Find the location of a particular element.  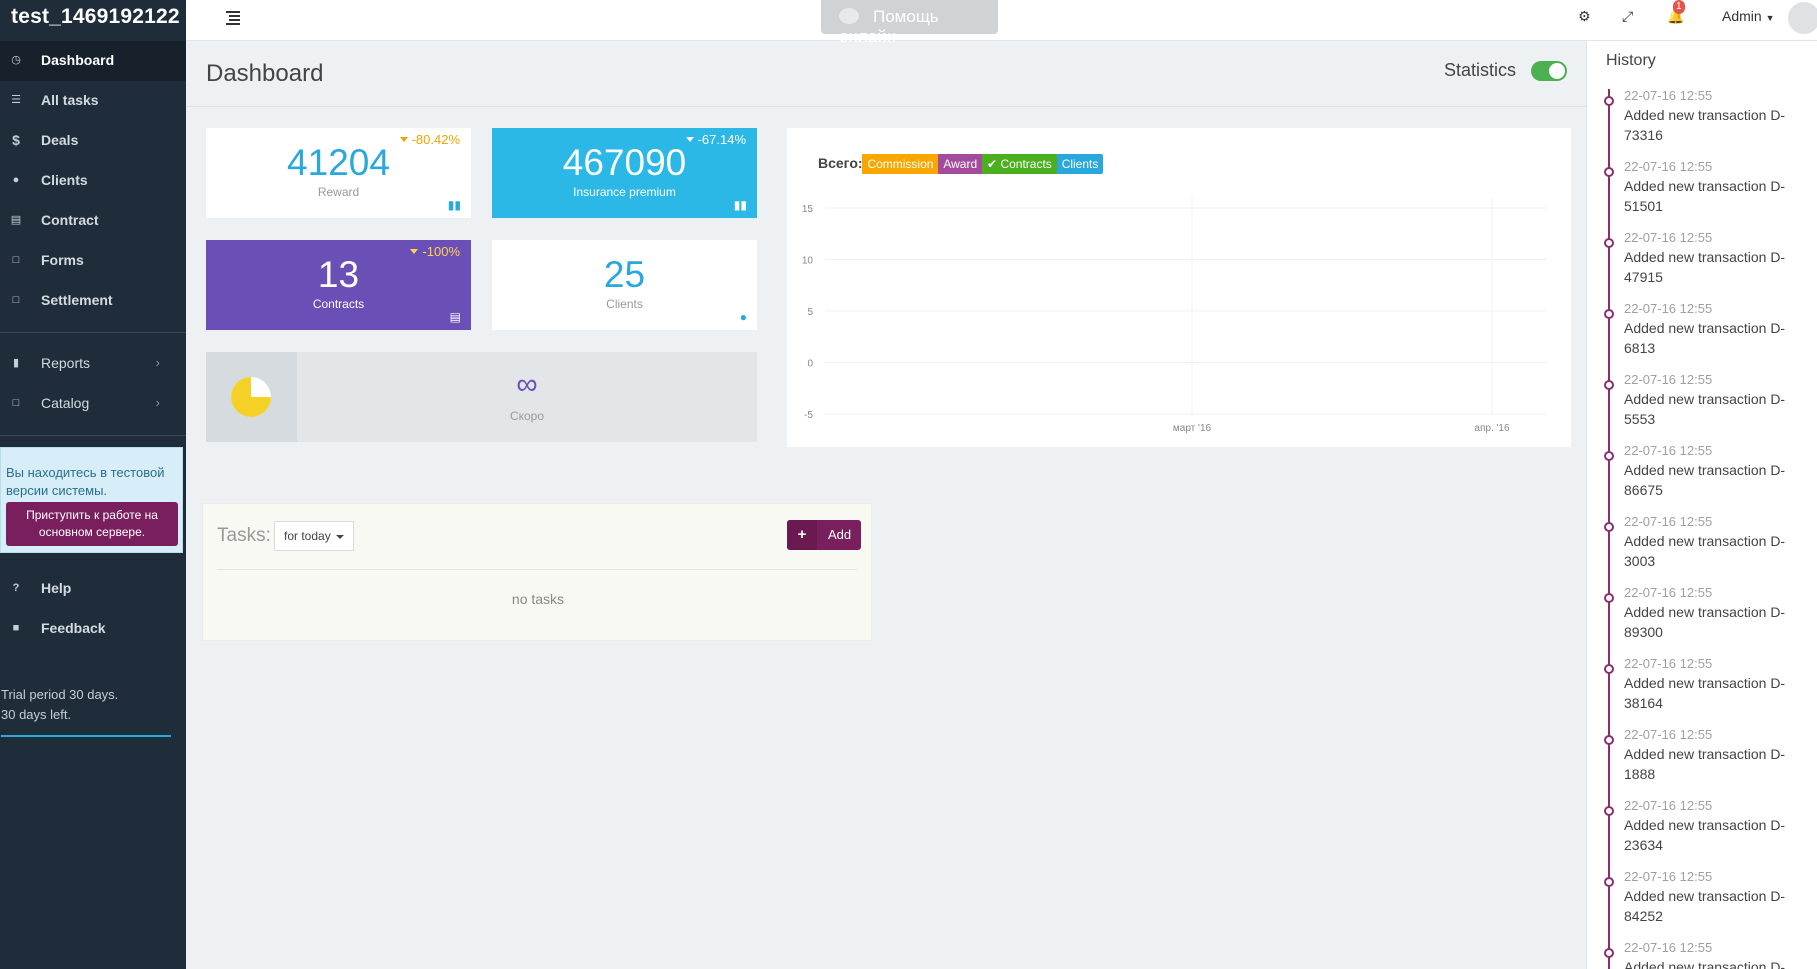

page-header: Dashboard Statistics is located at coordinates (886, 74).